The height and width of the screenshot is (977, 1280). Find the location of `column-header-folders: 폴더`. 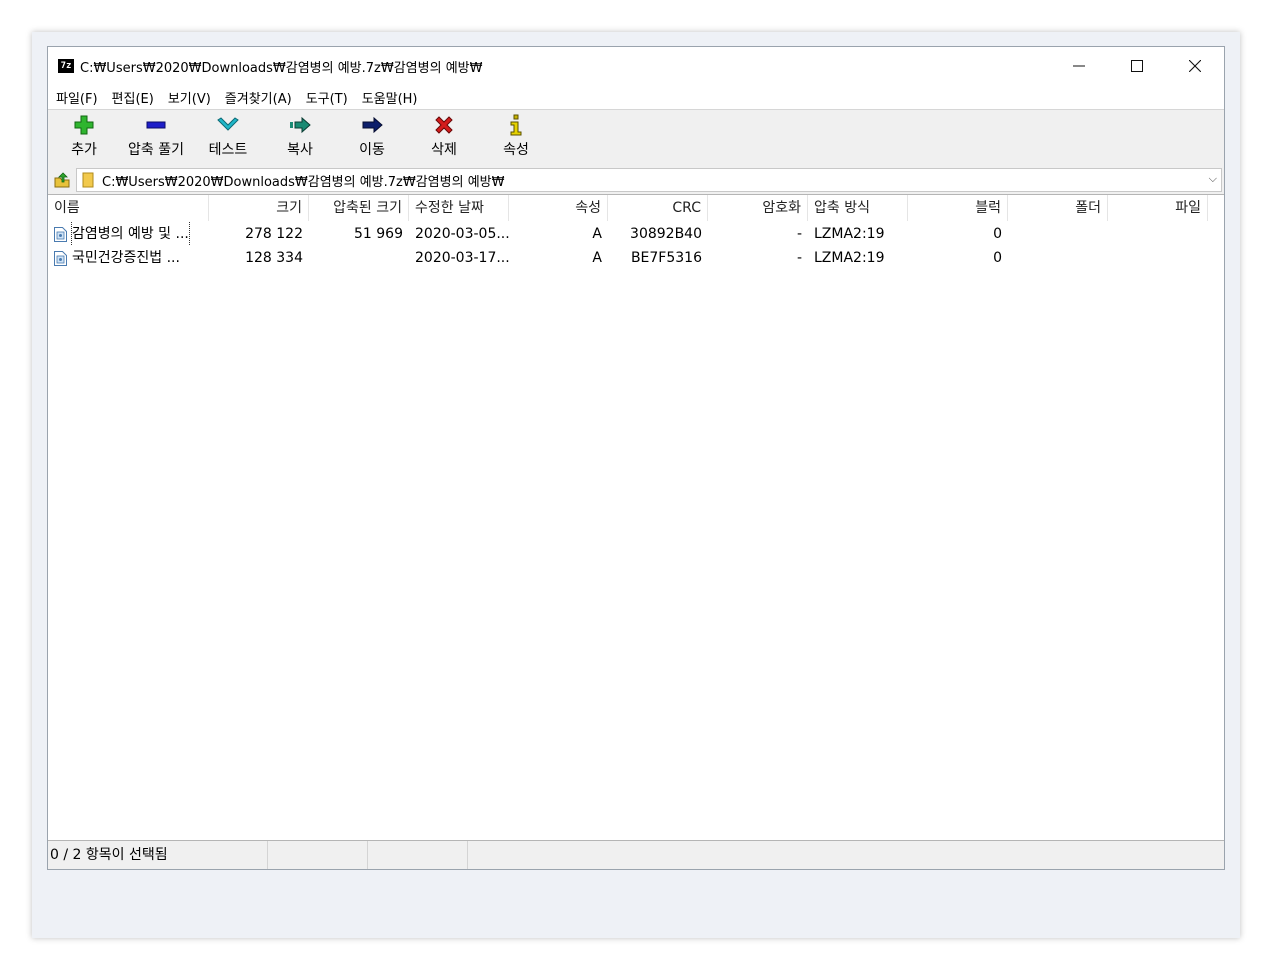

column-header-folders: 폴더 is located at coordinates (1058, 208).